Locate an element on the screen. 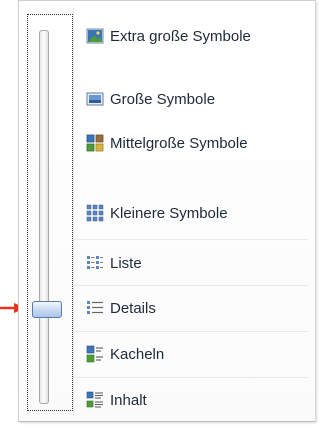 The width and height of the screenshot is (320, 428). menu-item-large-icons: Große Symbole is located at coordinates (198, 99).